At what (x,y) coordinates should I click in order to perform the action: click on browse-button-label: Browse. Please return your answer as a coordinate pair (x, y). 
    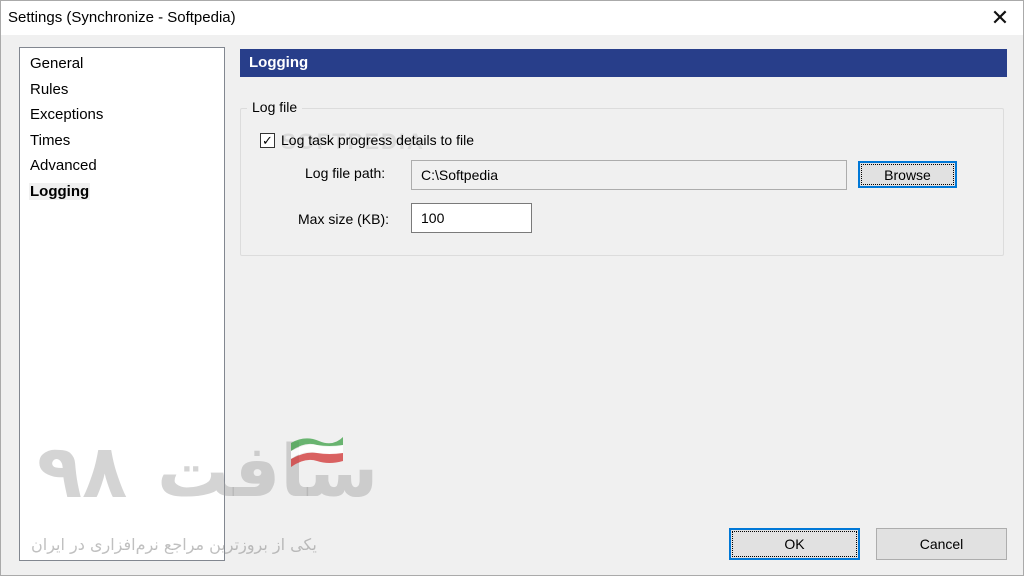
    Looking at the image, I should click on (907, 174).